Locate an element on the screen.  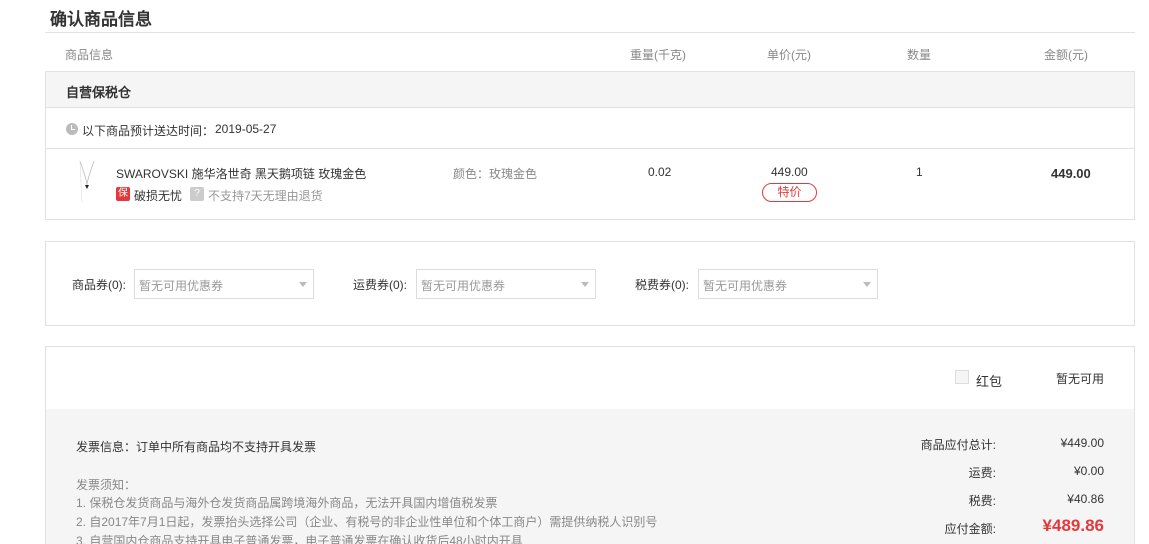
invoice-notice-line: 1. 保税仓发货商品与海外仓发货商品属跨境海外商品，无法开具国内增值税发票 is located at coordinates (287, 503).